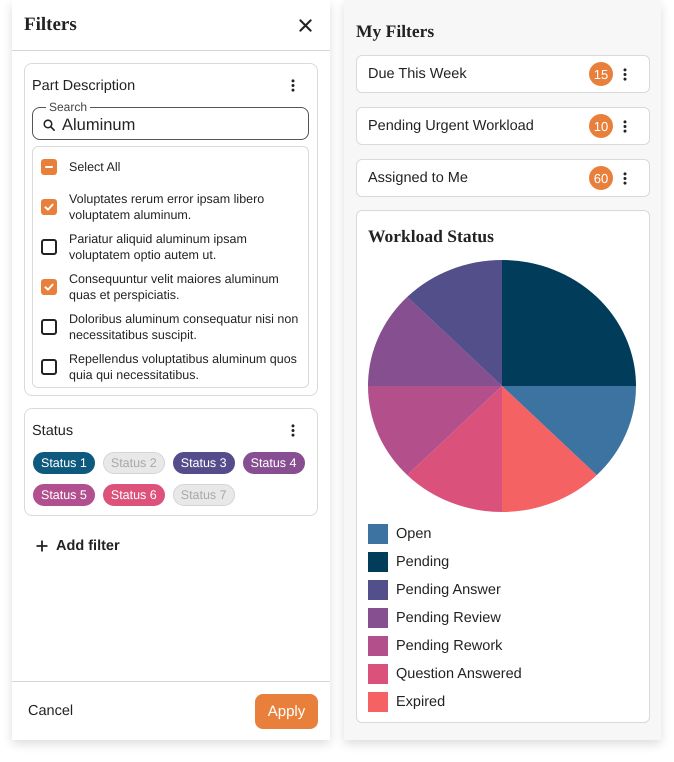  Describe the element at coordinates (449, 646) in the screenshot. I see `legend-label: Pending Rework` at that location.